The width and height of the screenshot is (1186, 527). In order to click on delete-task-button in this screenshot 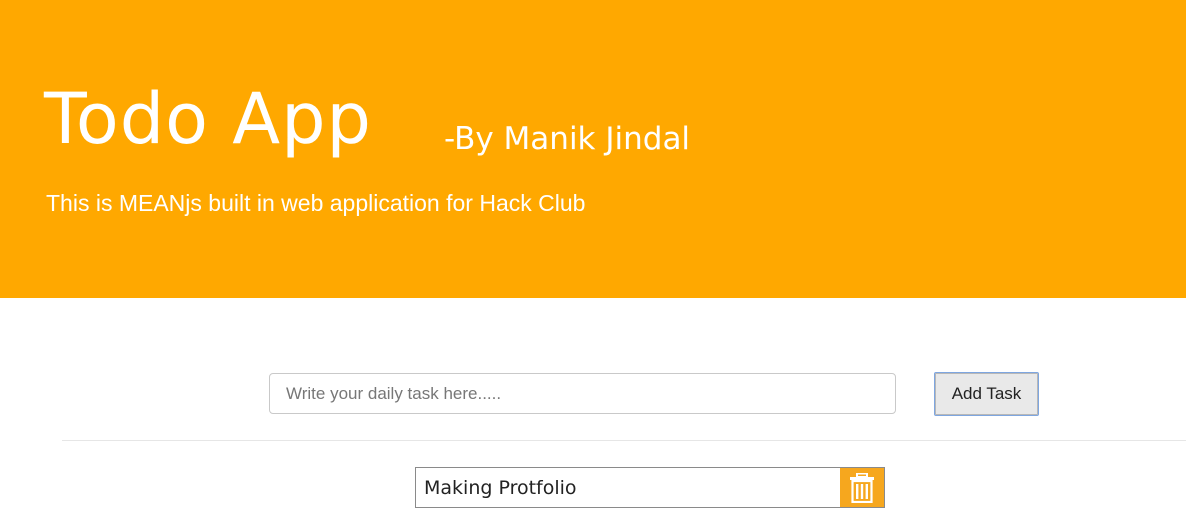, I will do `click(862, 487)`.